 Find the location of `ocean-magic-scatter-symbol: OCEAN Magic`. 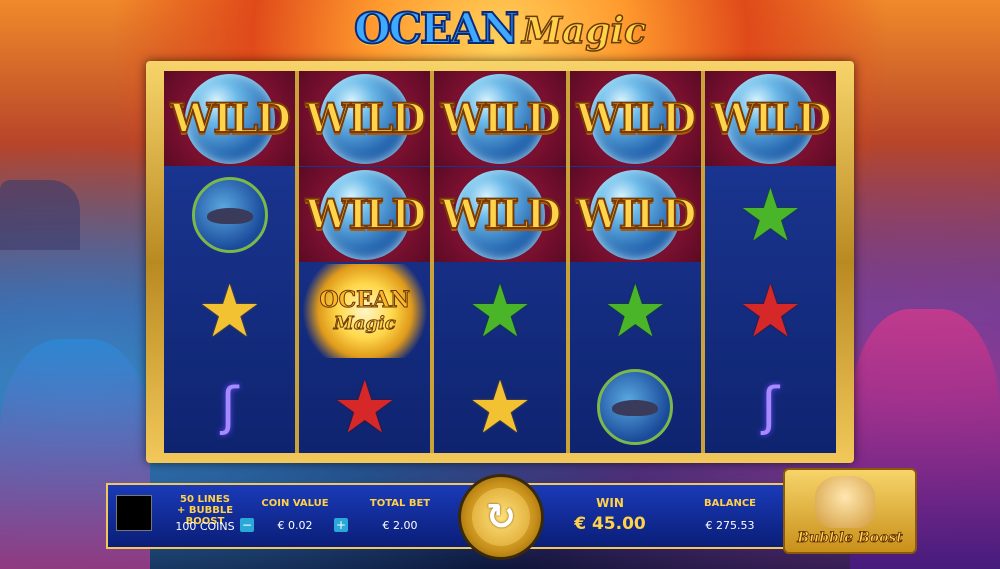

ocean-magic-scatter-symbol: OCEAN Magic is located at coordinates (364, 310).